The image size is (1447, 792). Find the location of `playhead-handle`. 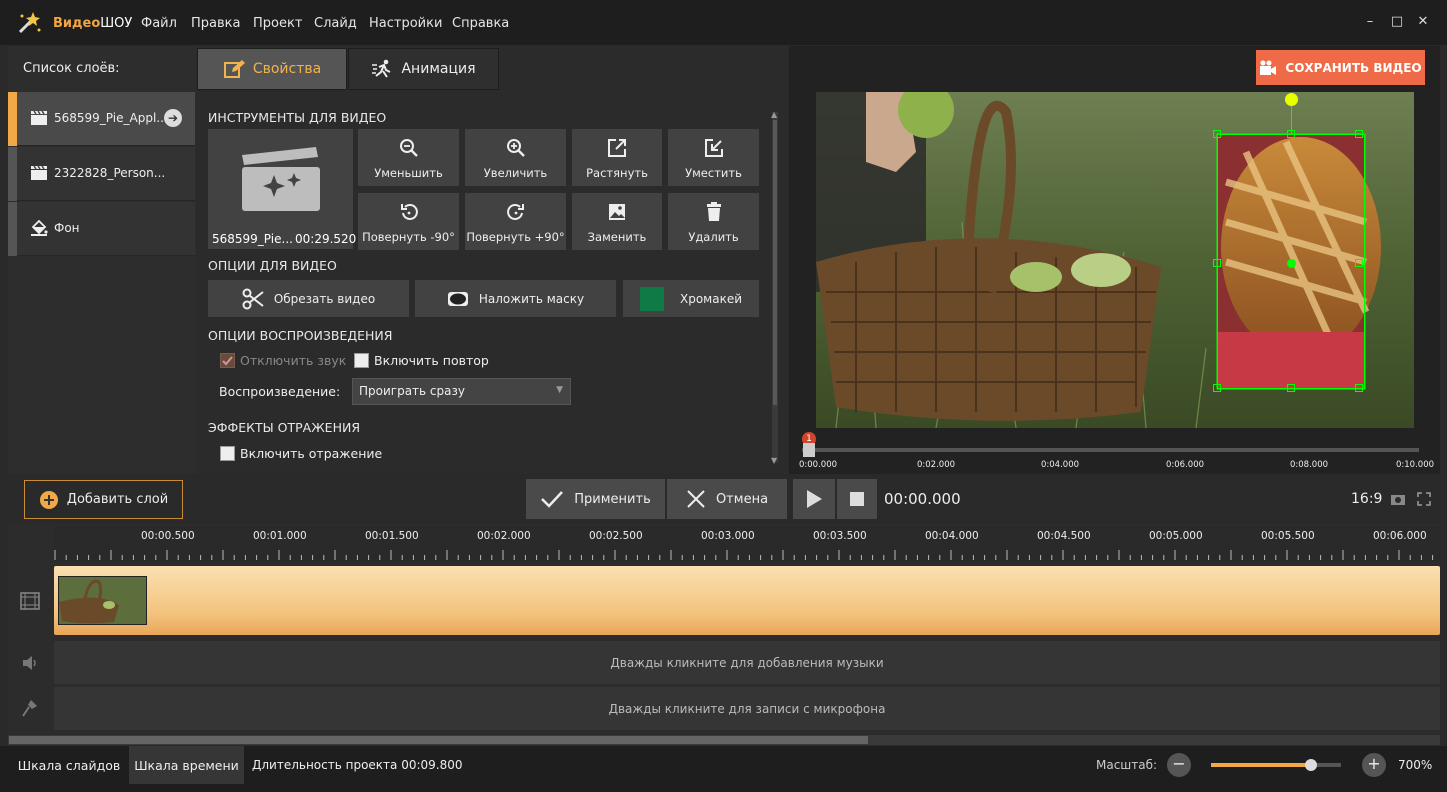

playhead-handle is located at coordinates (809, 450).